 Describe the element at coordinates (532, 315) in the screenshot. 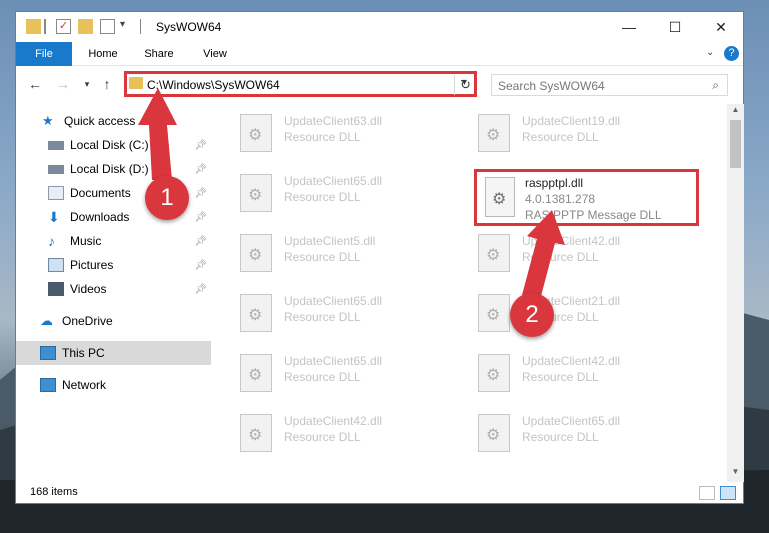

I see `step-2-badge: 2` at that location.